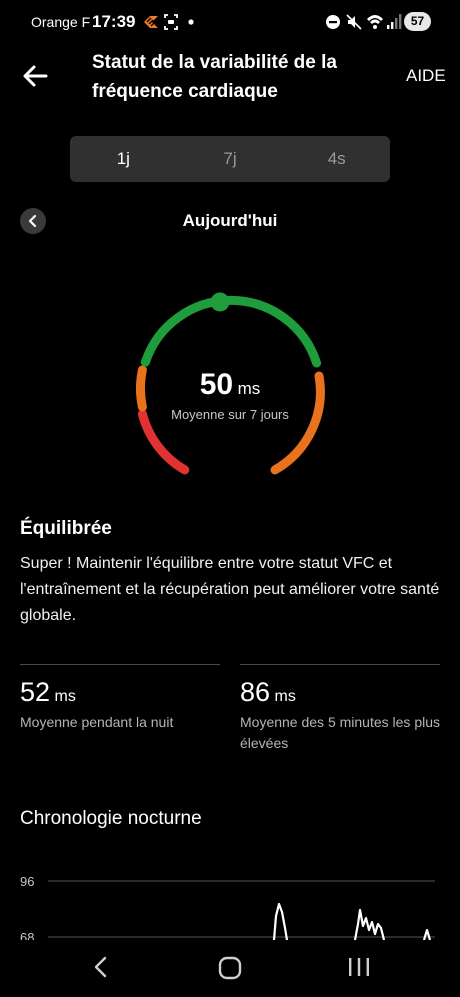  I want to click on date-navigator: Aujourd'hui, so click(230, 220).